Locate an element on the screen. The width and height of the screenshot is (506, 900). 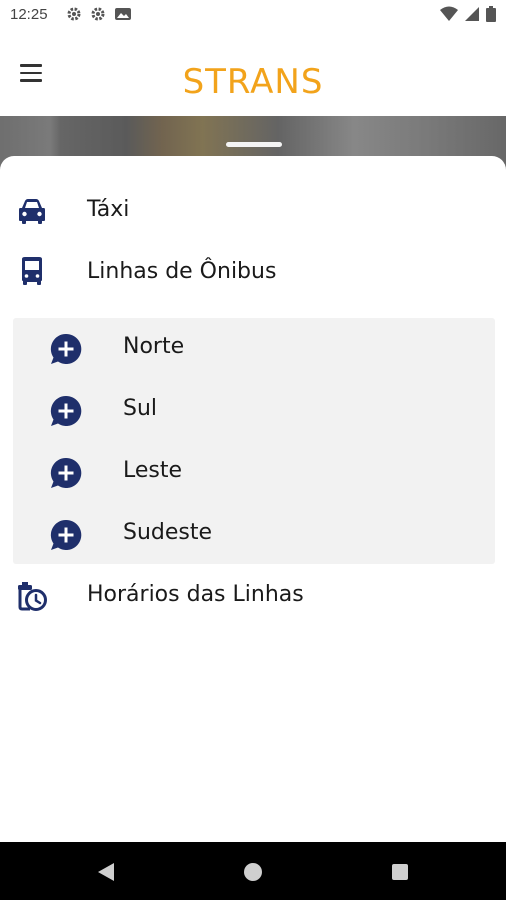
battery-icon is located at coordinates (491, 14).